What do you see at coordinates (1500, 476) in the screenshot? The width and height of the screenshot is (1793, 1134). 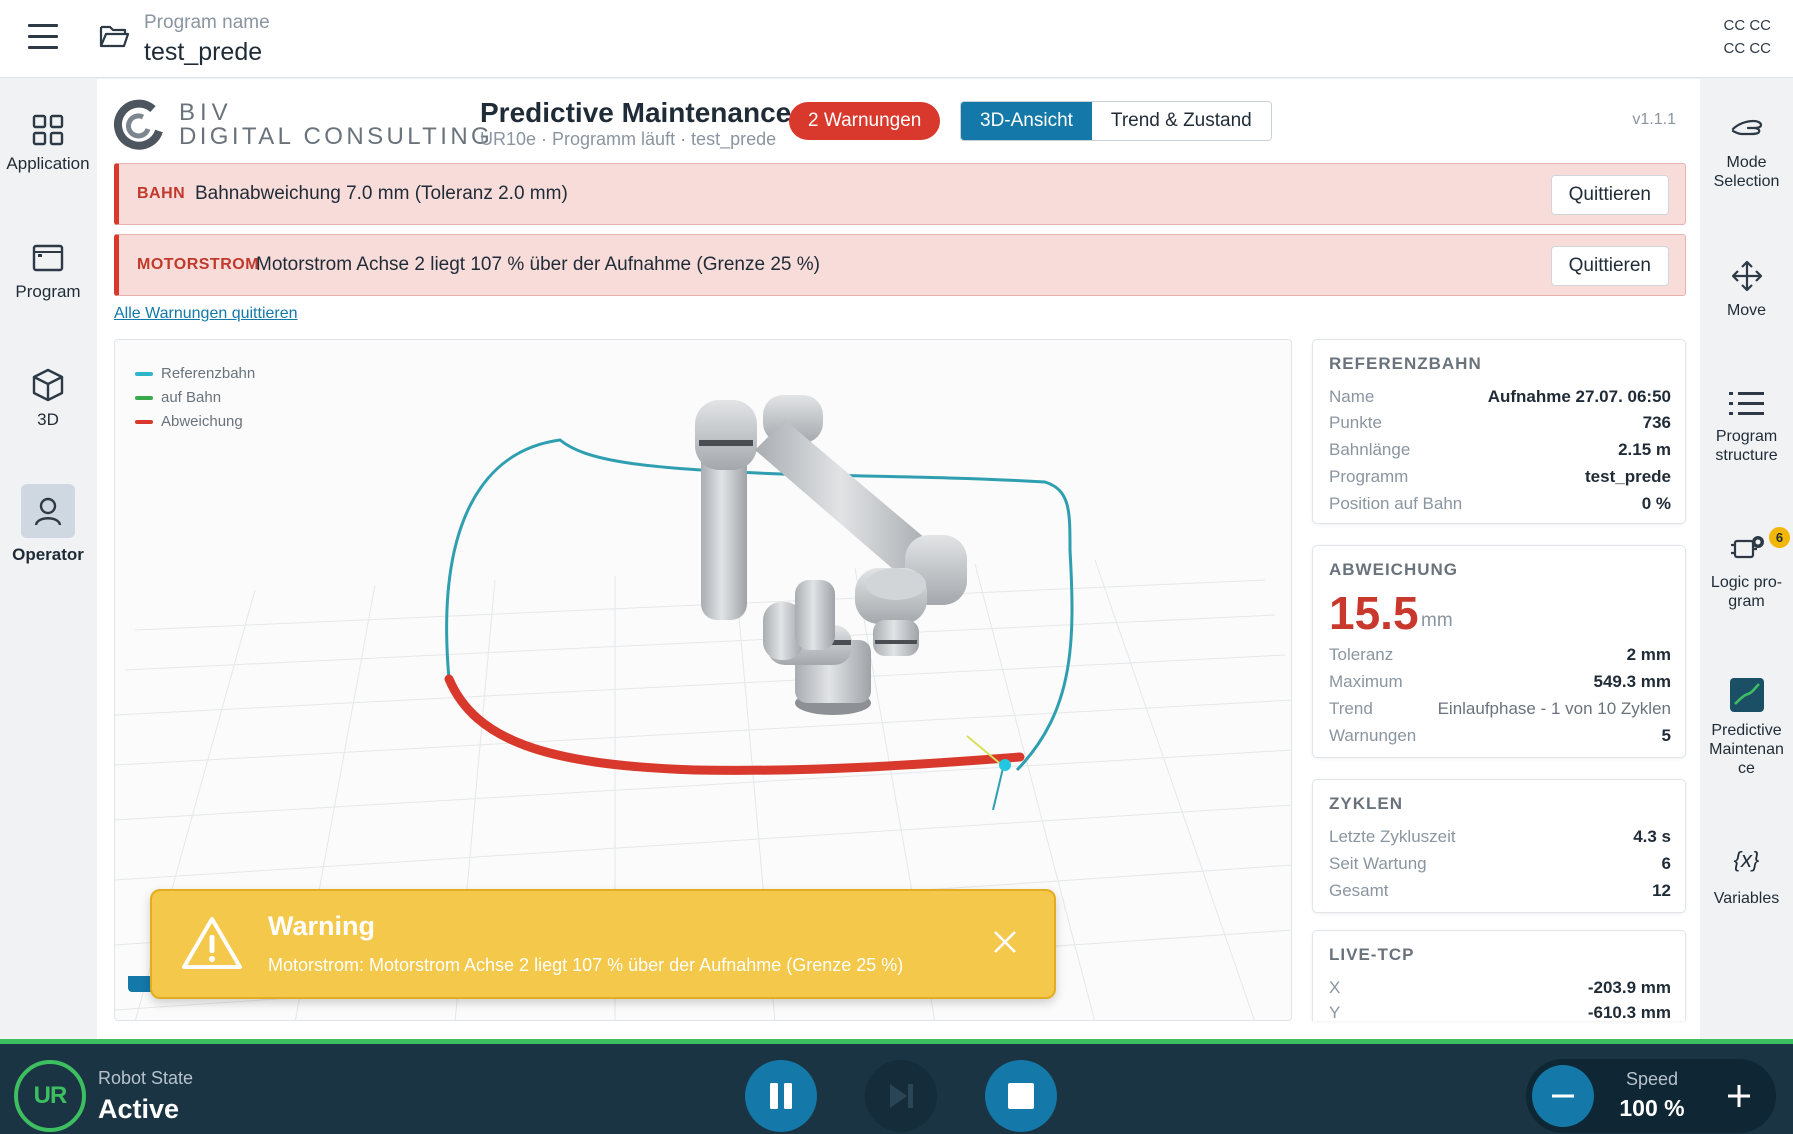 I see `card-row: Programm test_prede` at bounding box center [1500, 476].